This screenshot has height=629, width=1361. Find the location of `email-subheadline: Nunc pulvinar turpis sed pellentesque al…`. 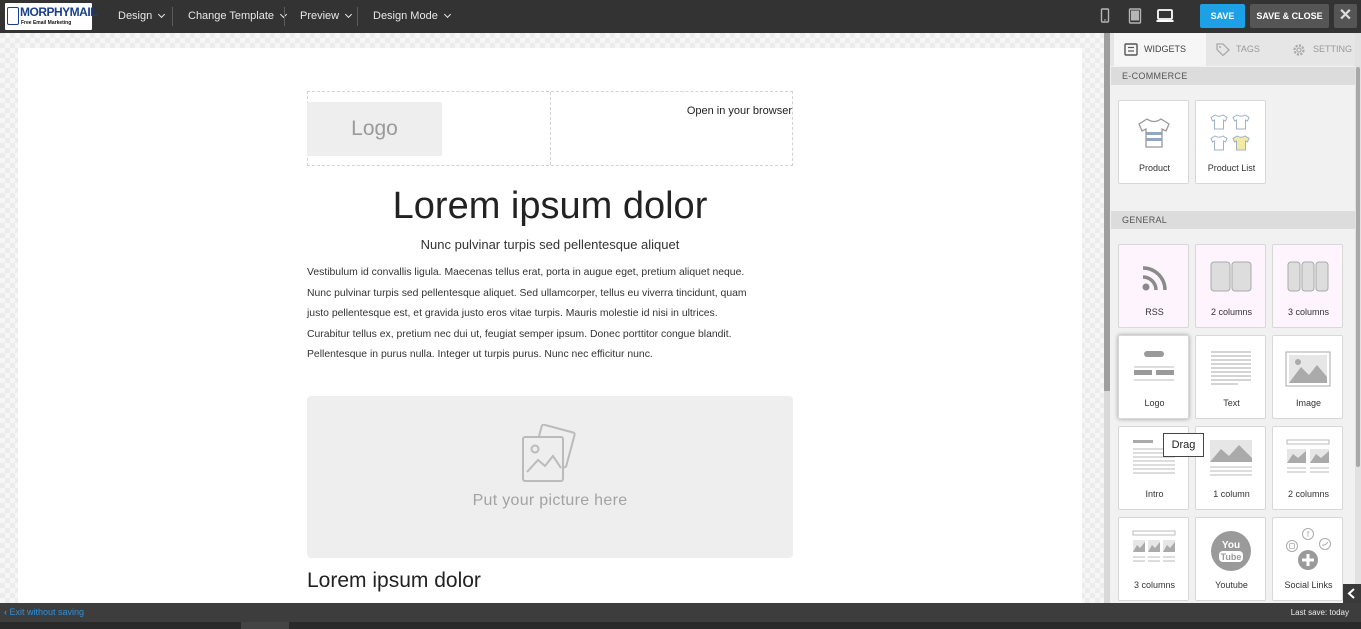

email-subheadline: Nunc pulvinar turpis sed pellentesque al… is located at coordinates (550, 244).